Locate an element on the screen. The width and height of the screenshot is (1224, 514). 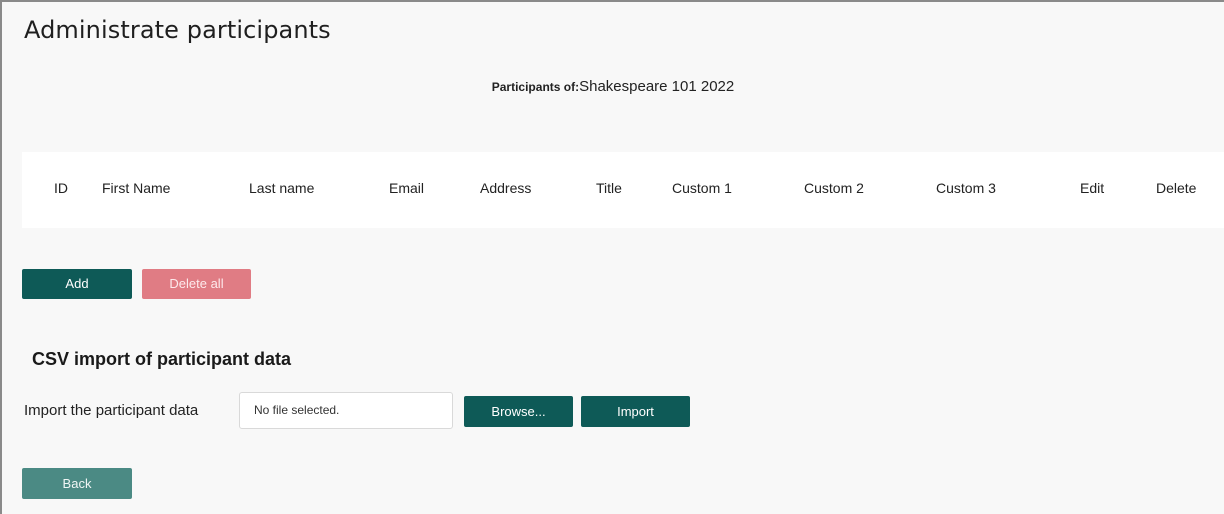
column-header-title: Title is located at coordinates (609, 188).